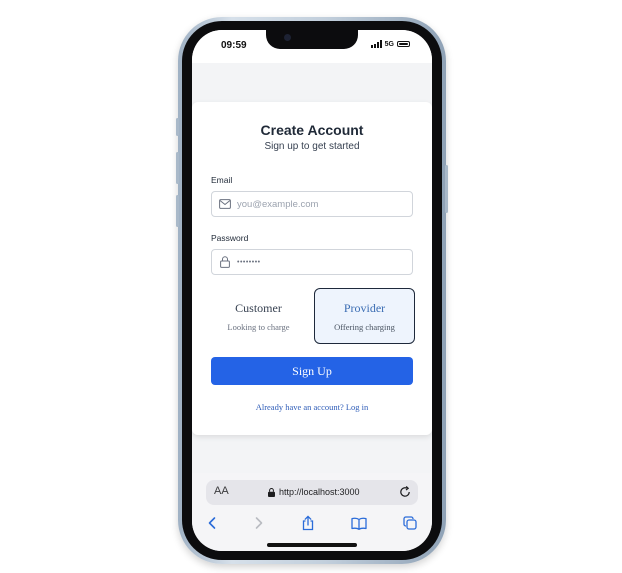 The width and height of the screenshot is (622, 573). What do you see at coordinates (258, 327) in the screenshot?
I see `role-description: Looking to charge` at bounding box center [258, 327].